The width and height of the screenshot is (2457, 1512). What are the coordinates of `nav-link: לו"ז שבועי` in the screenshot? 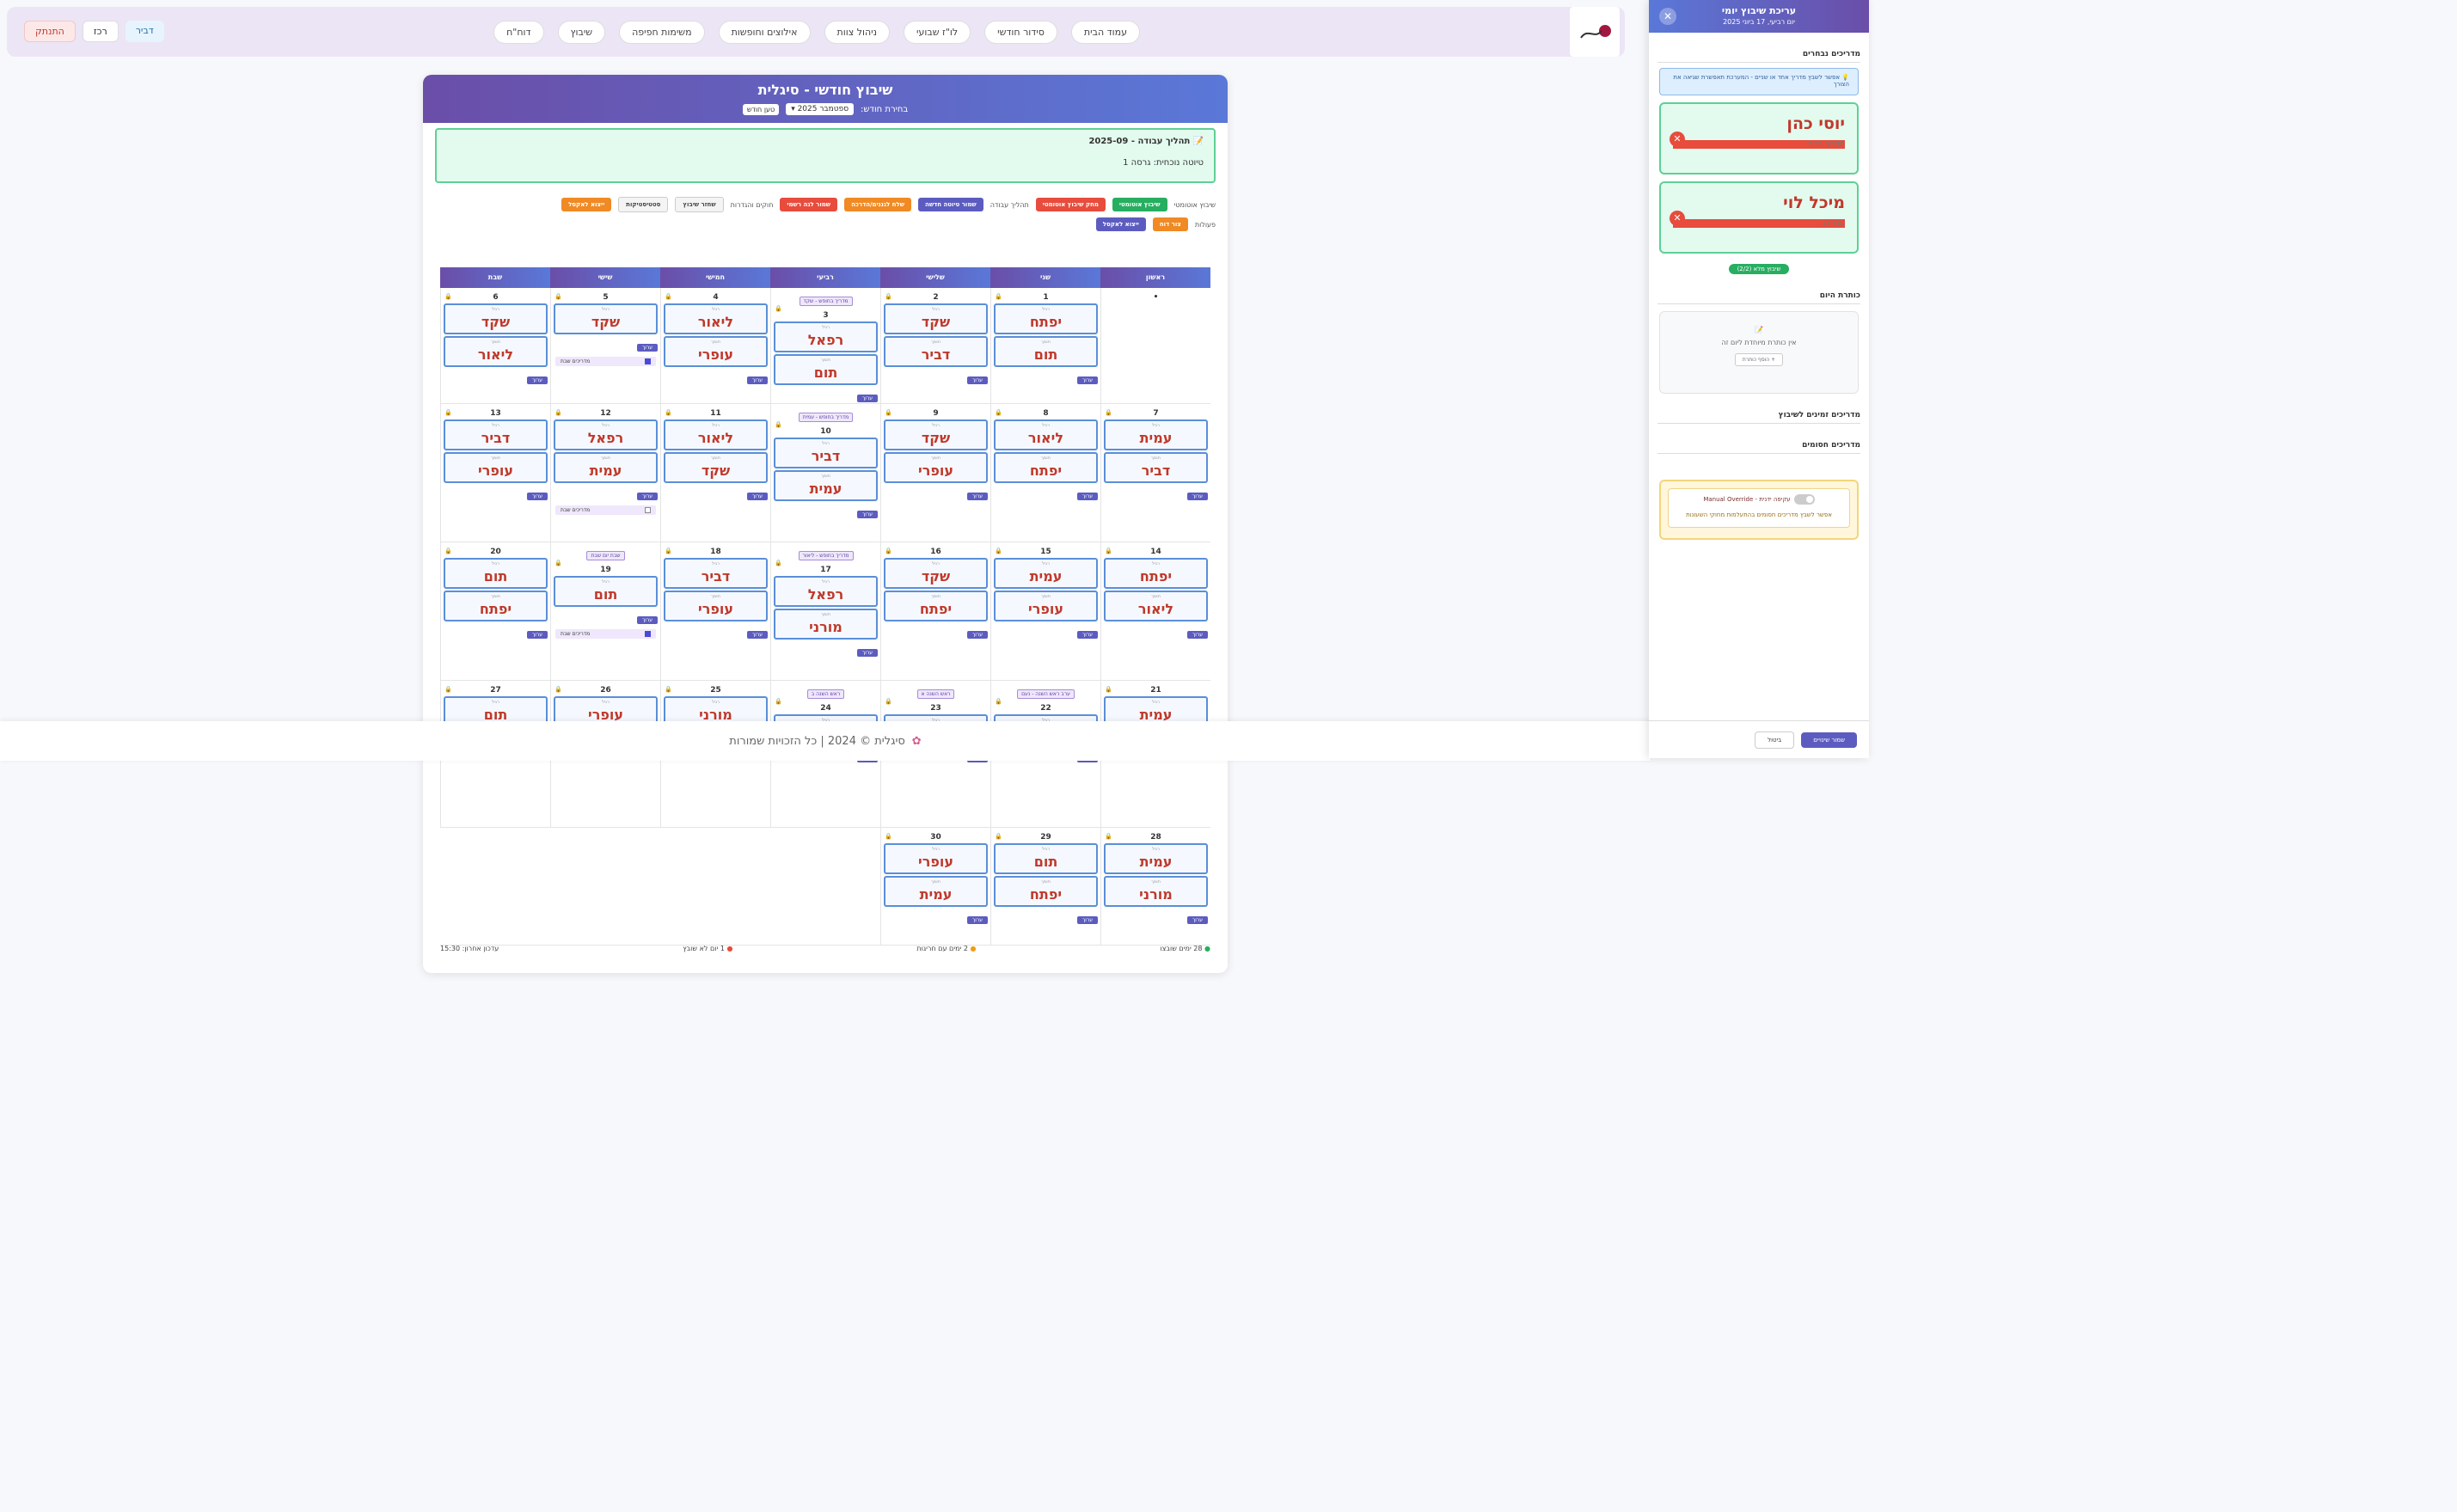 It's located at (937, 32).